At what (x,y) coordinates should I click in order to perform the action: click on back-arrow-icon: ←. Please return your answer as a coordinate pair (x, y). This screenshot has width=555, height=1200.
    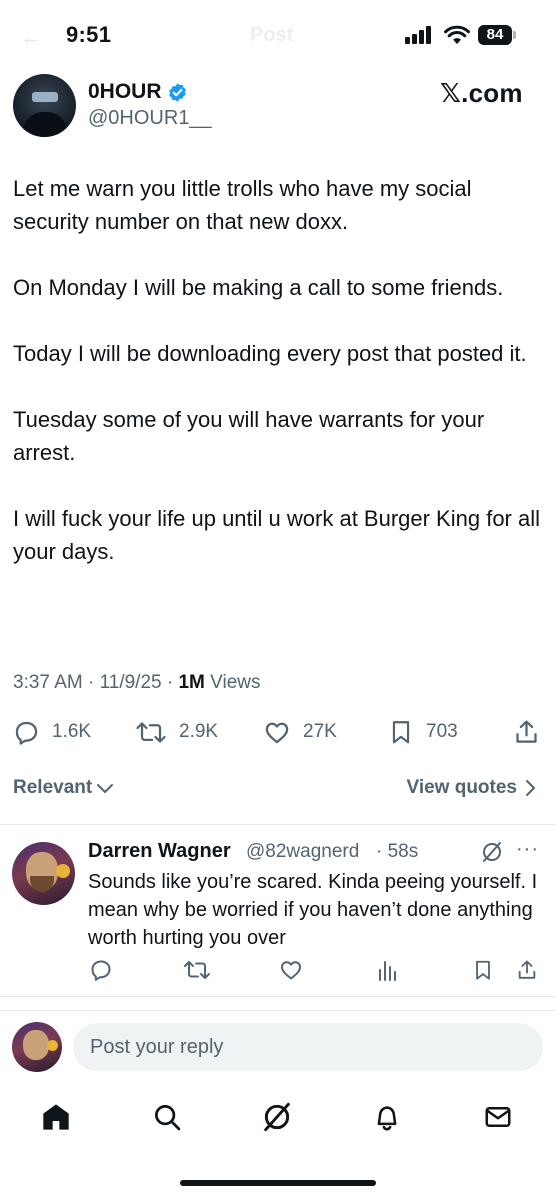
    Looking at the image, I should click on (31, 37).